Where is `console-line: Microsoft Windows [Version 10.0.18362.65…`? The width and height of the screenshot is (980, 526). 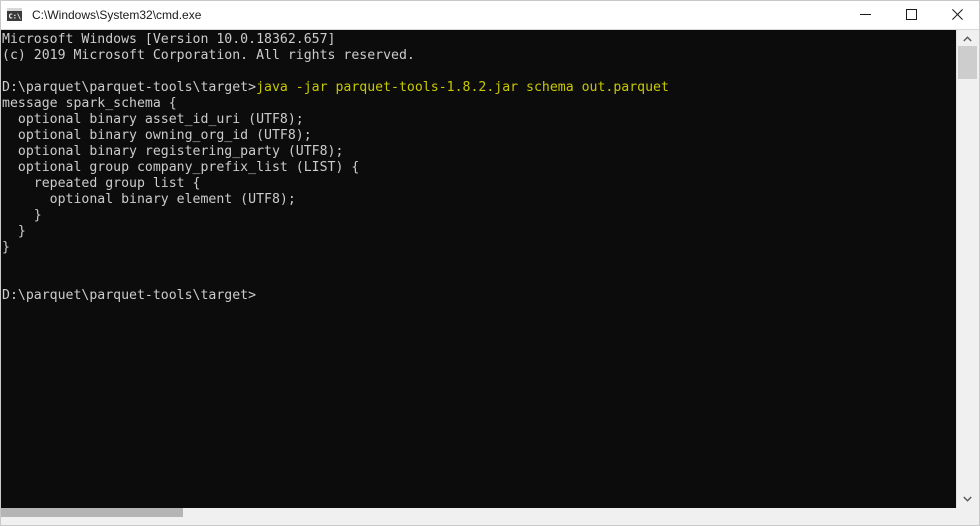 console-line: Microsoft Windows [Version 10.0.18362.65… is located at coordinates (169, 39).